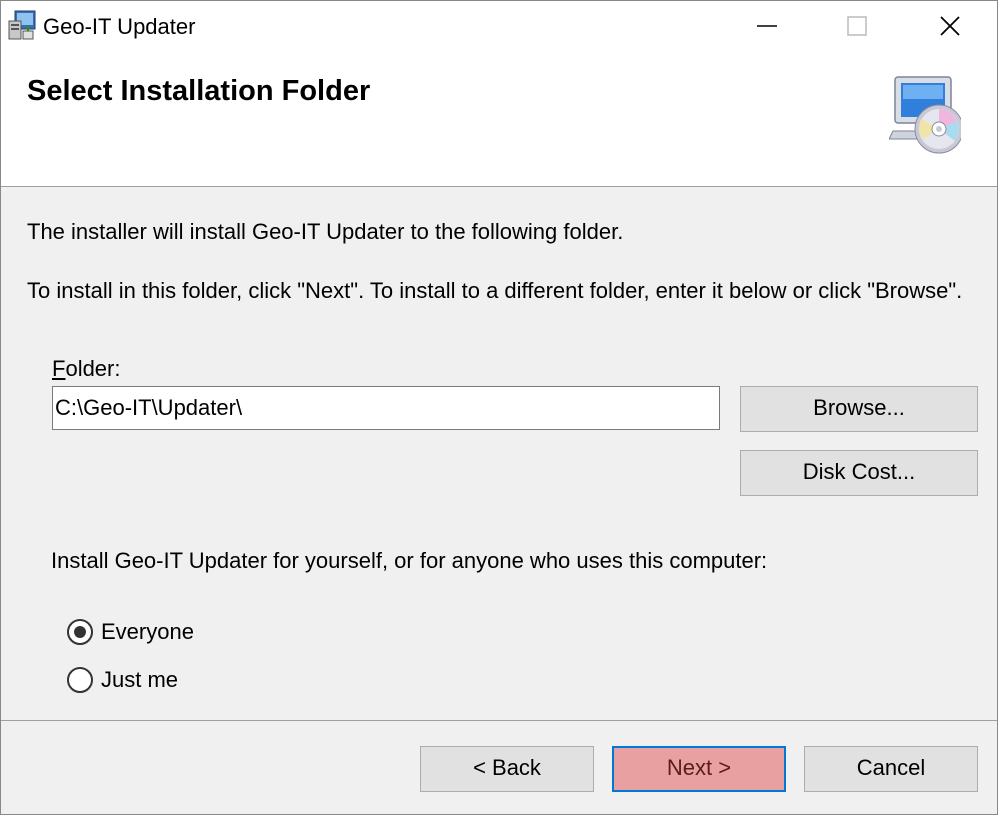 This screenshot has height=815, width=998. What do you see at coordinates (59, 368) in the screenshot?
I see `folder-label-mnemonic: F` at bounding box center [59, 368].